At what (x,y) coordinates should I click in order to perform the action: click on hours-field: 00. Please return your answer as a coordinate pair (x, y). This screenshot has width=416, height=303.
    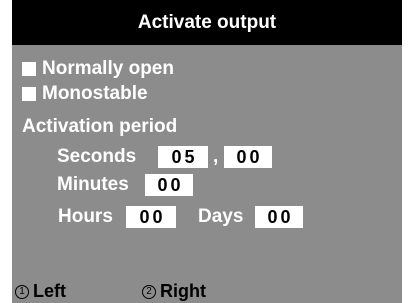
    Looking at the image, I should click on (151, 217).